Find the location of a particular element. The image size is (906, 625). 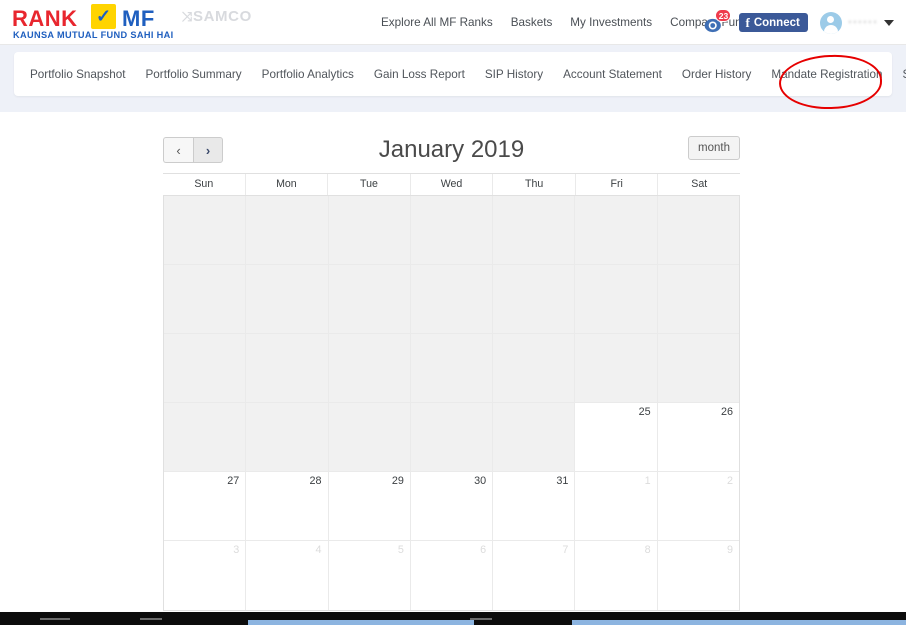

tab-portfolio-analytics: Portfolio Analytics is located at coordinates (308, 74).